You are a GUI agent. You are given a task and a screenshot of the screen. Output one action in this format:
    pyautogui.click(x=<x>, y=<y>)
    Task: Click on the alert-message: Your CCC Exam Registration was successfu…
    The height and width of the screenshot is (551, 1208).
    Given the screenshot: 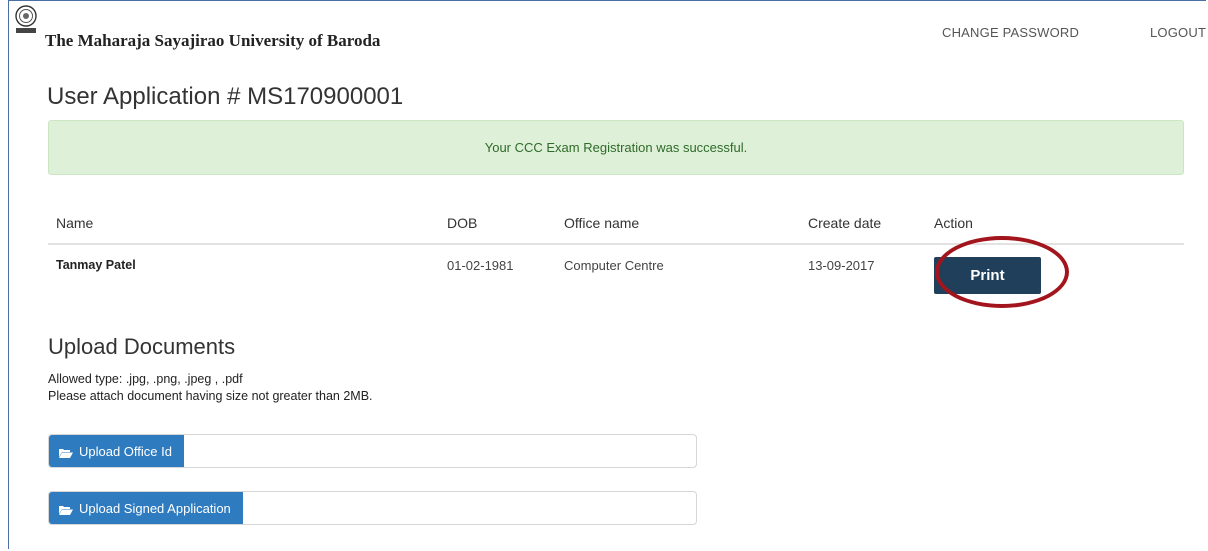 What is the action you would take?
    pyautogui.click(x=616, y=147)
    